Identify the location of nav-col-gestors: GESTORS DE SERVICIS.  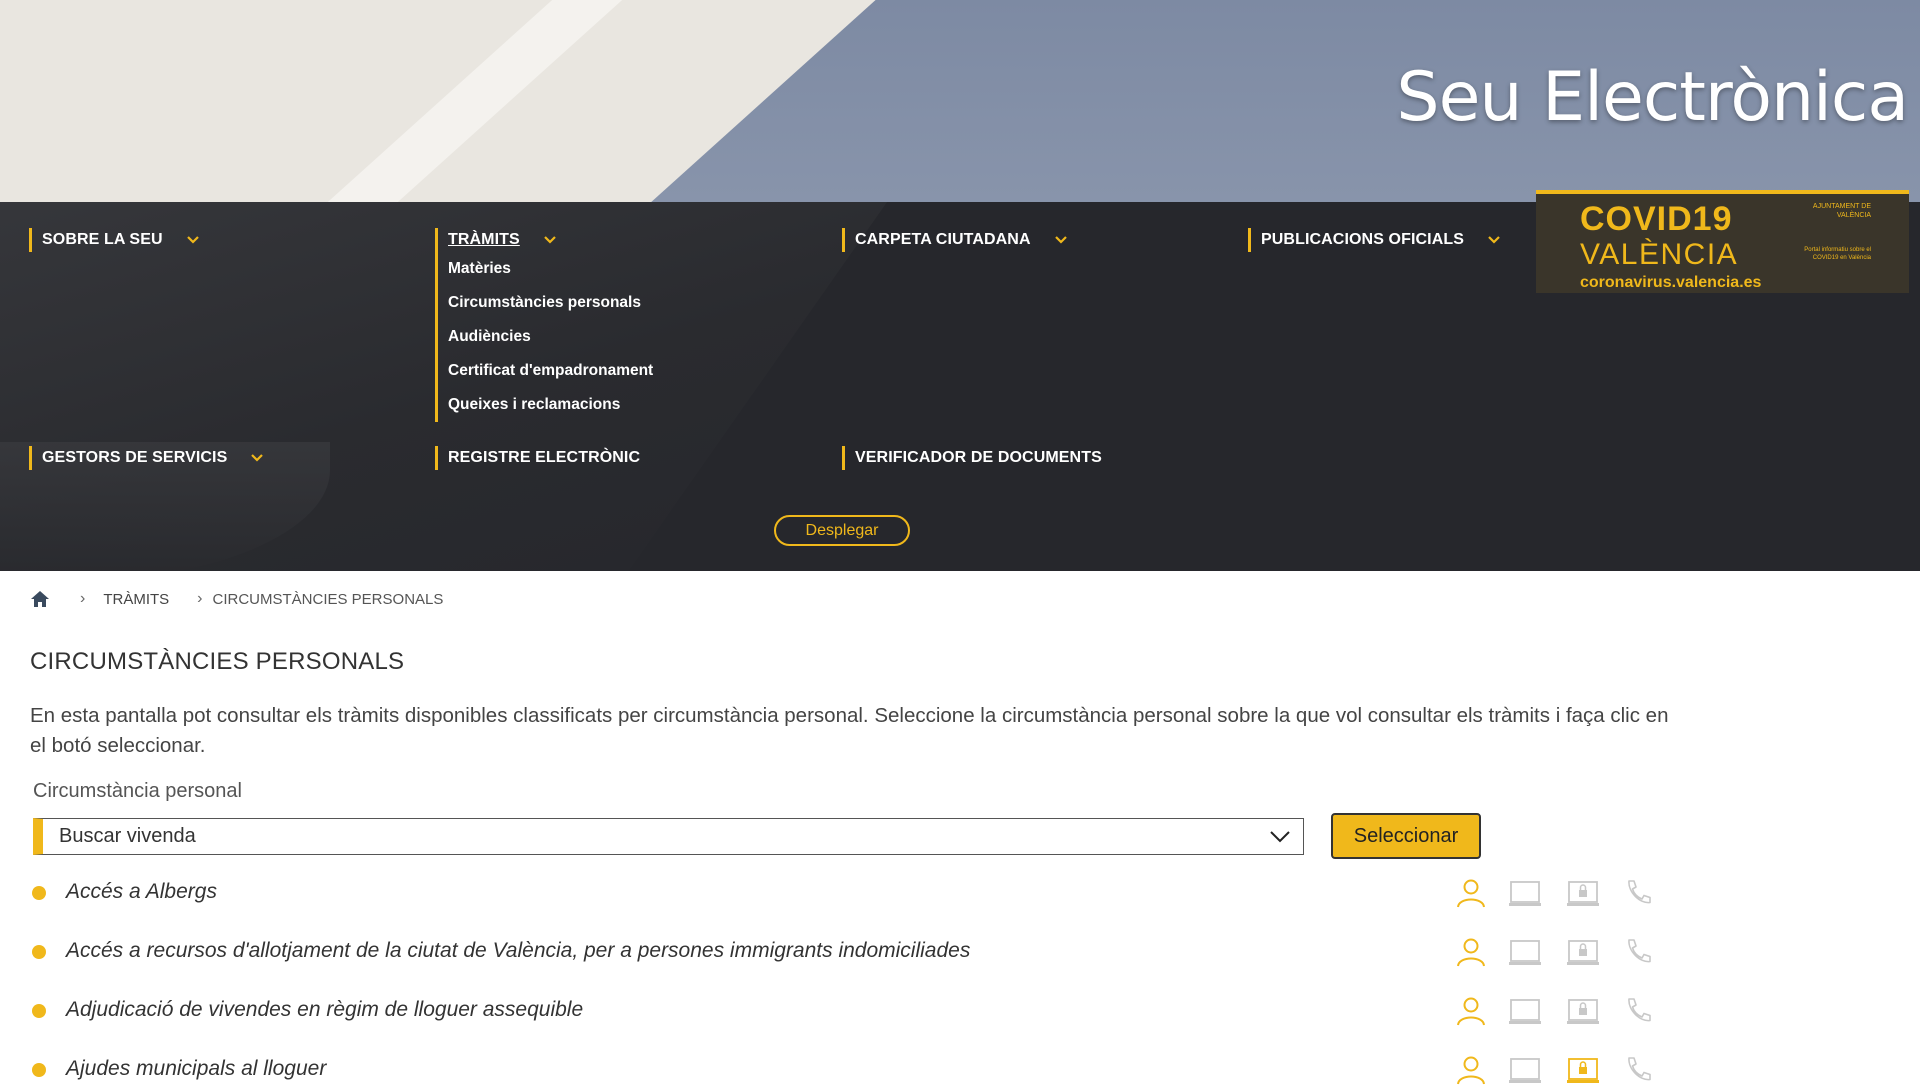
(147, 458).